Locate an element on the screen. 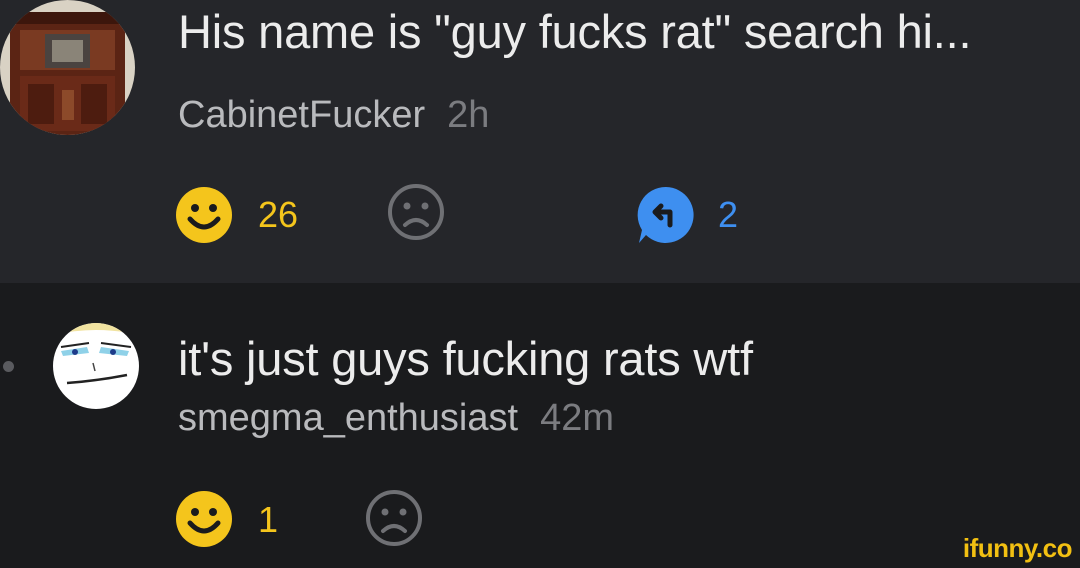  troll-face-avatar-image is located at coordinates (96, 366).